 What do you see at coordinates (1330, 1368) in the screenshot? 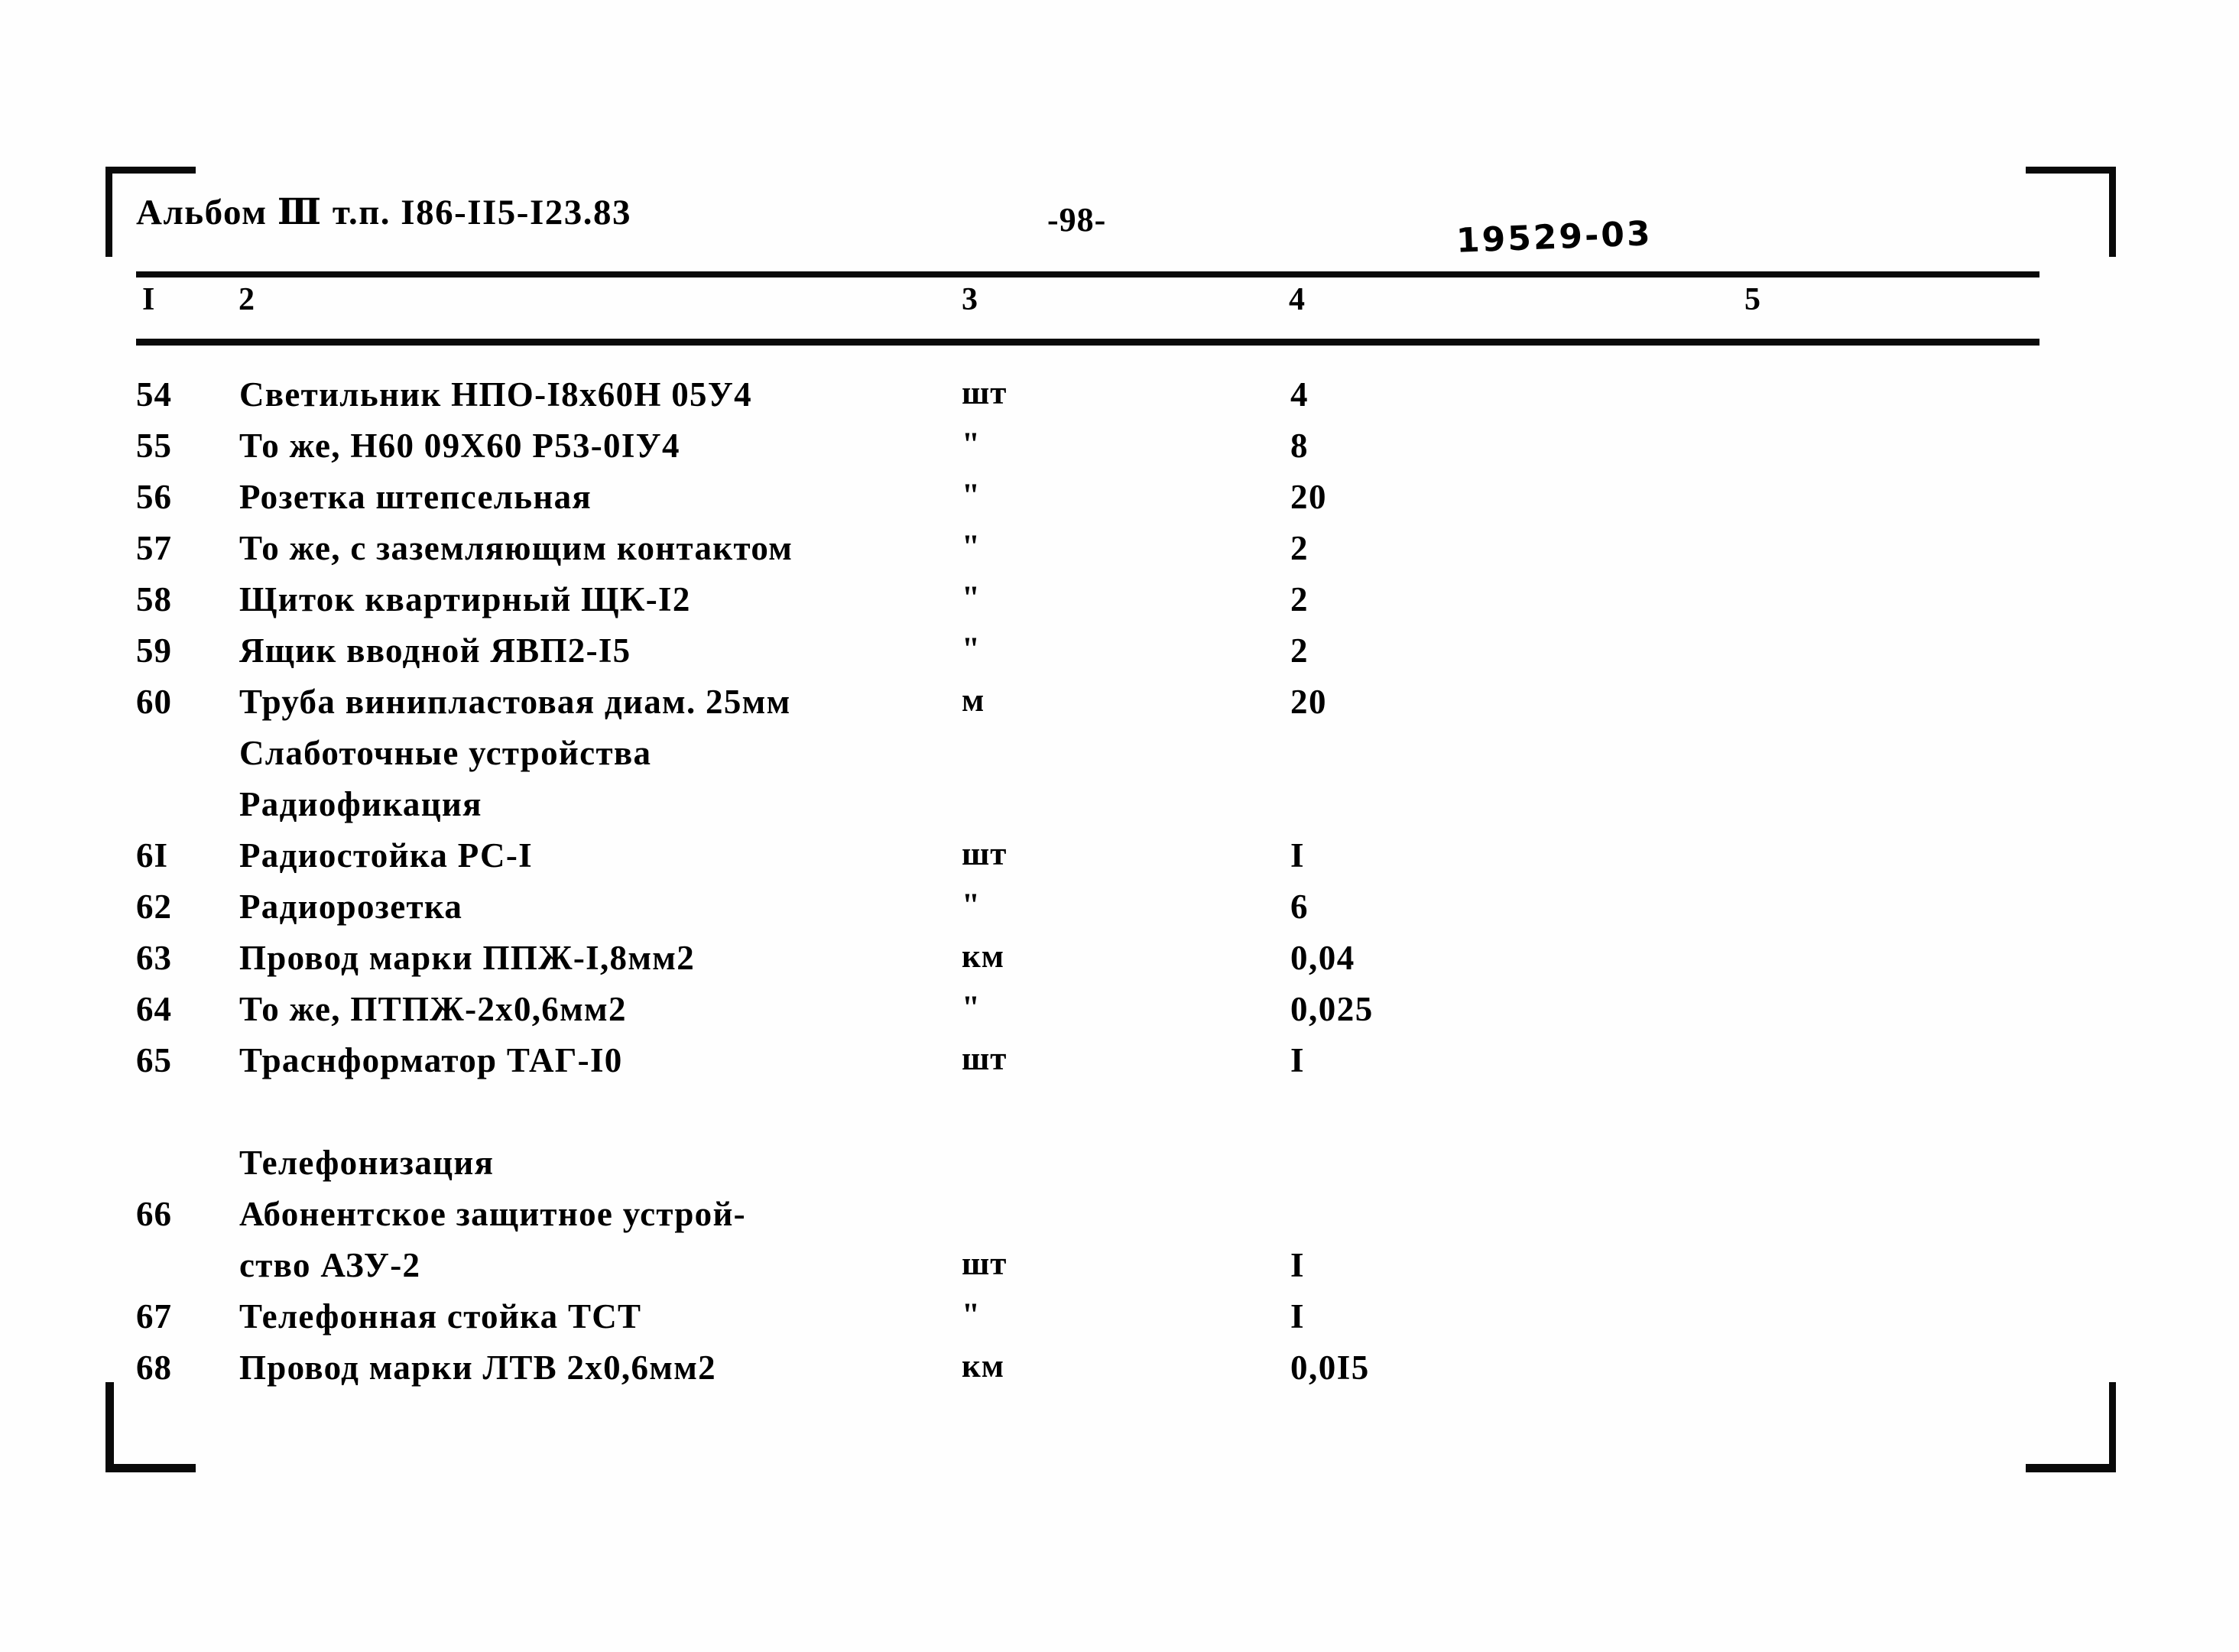
I see `cell-quantity: 0,0I5` at bounding box center [1330, 1368].